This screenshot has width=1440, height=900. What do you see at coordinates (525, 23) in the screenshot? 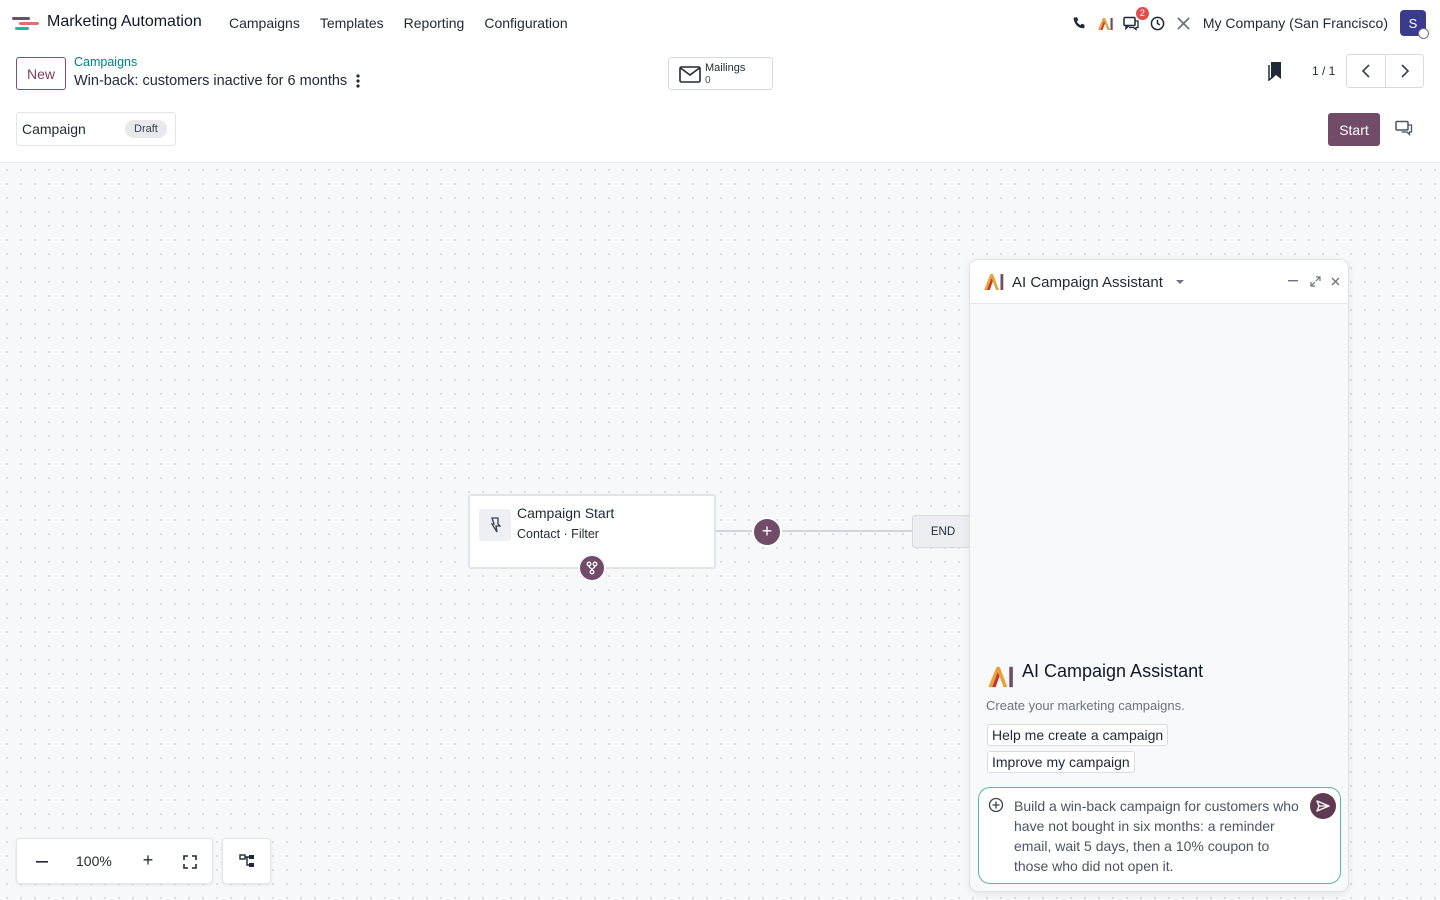
I see `menu-configuration: Configuration` at bounding box center [525, 23].